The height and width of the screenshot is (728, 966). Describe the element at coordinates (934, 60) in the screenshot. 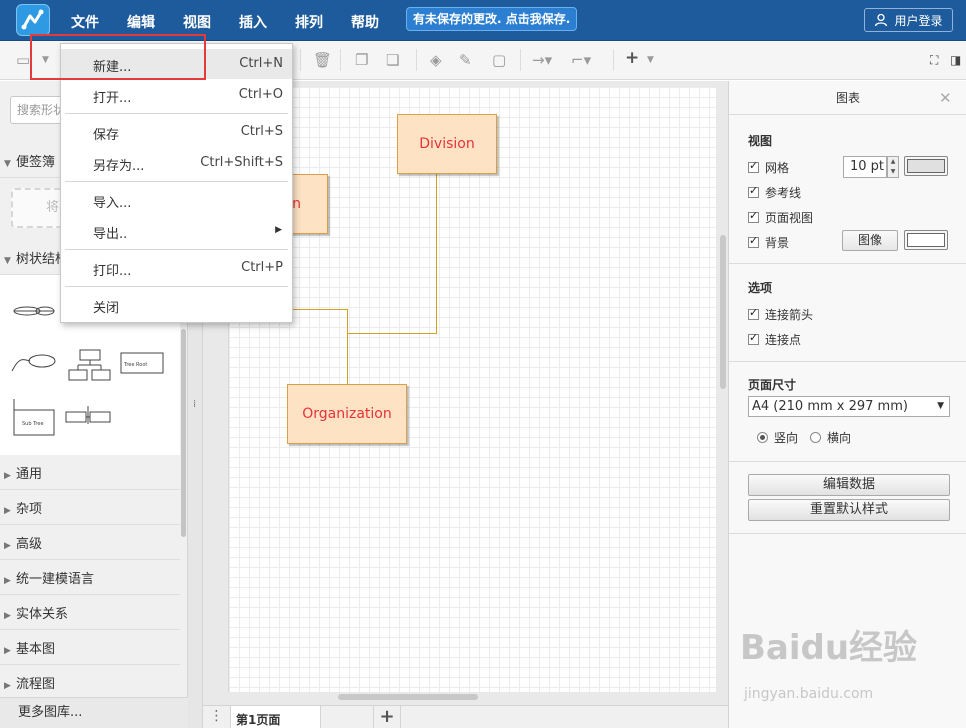

I see `fullscreen-icon: ⛶` at that location.